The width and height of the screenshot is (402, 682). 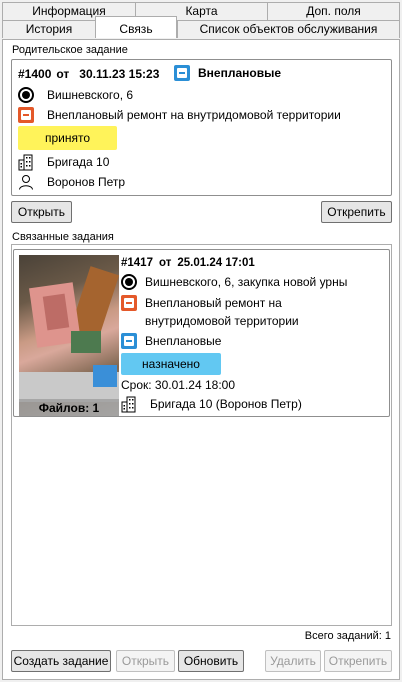 I want to click on total-tasks-label: Всего заданий: 1, so click(x=347, y=636).